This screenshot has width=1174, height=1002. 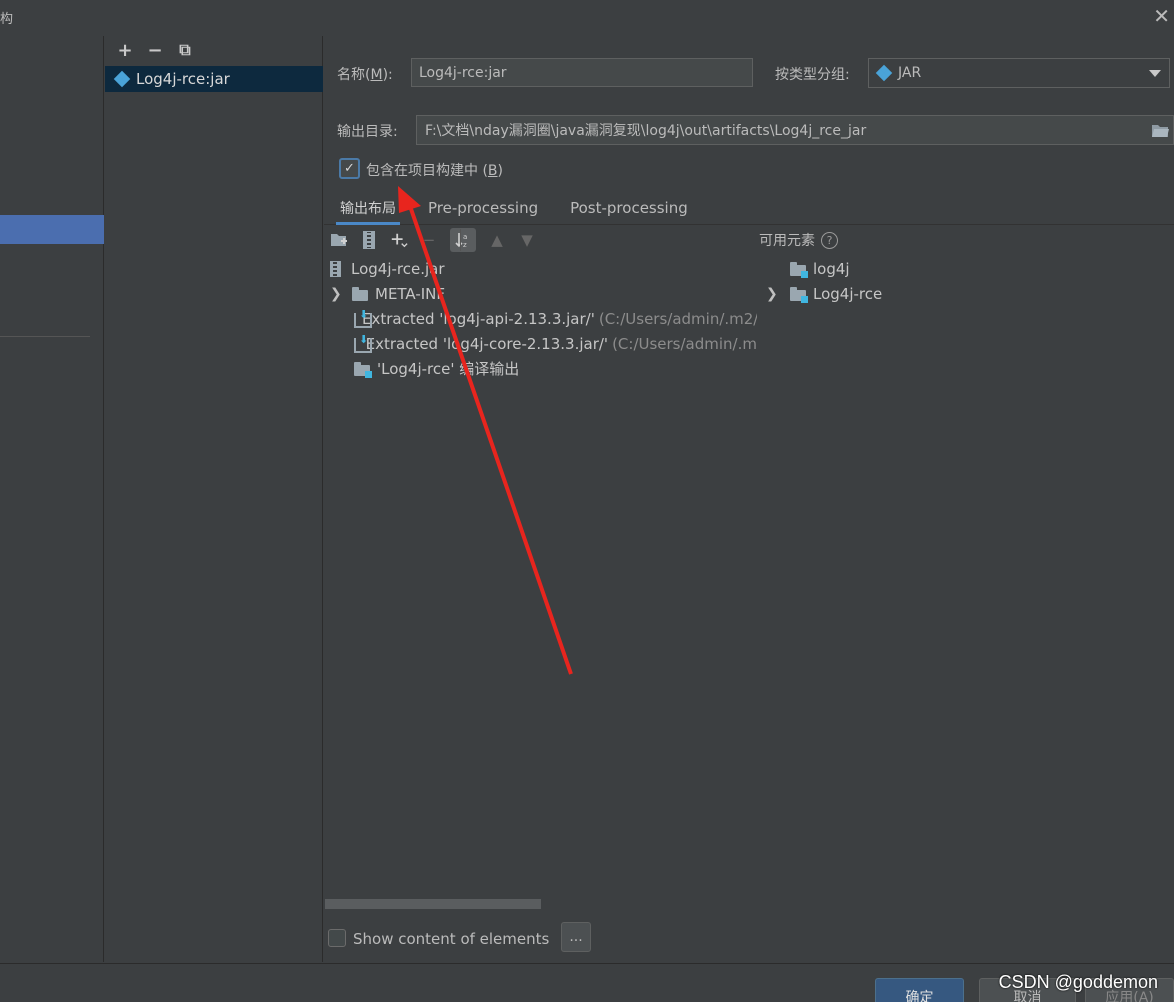 I want to click on available-elements-header: 可用元素 ?, so click(x=798, y=240).